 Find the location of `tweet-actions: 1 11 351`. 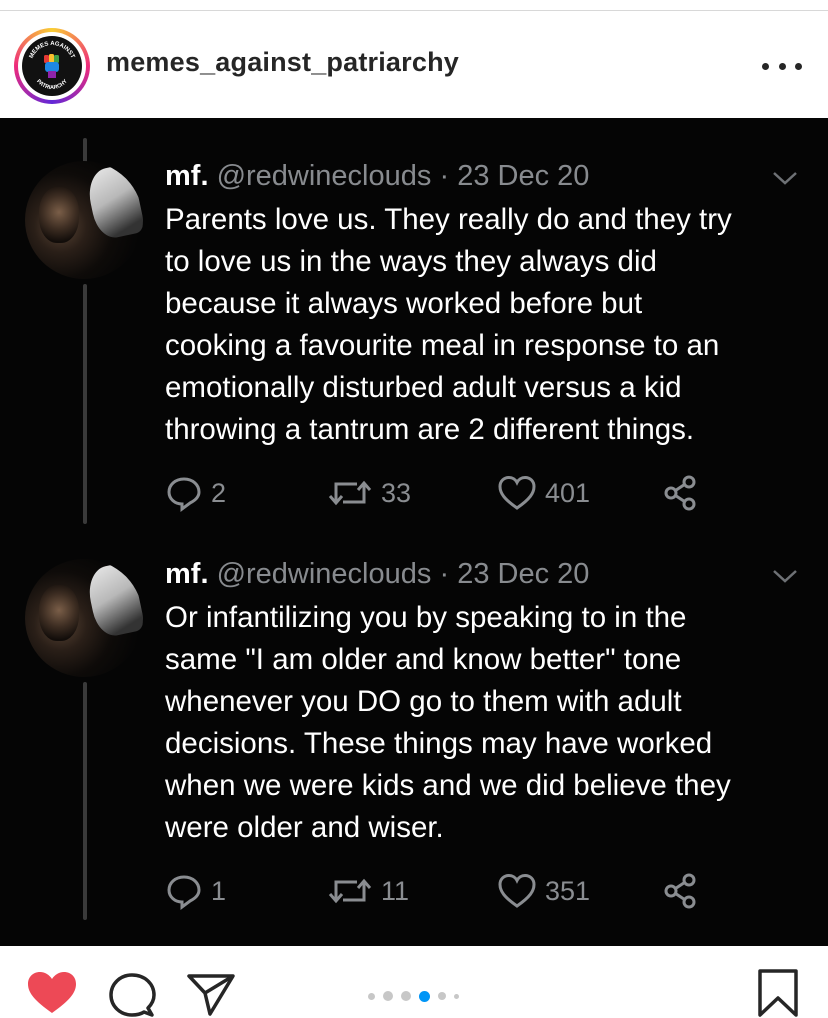

tweet-actions: 1 11 351 is located at coordinates (445, 891).